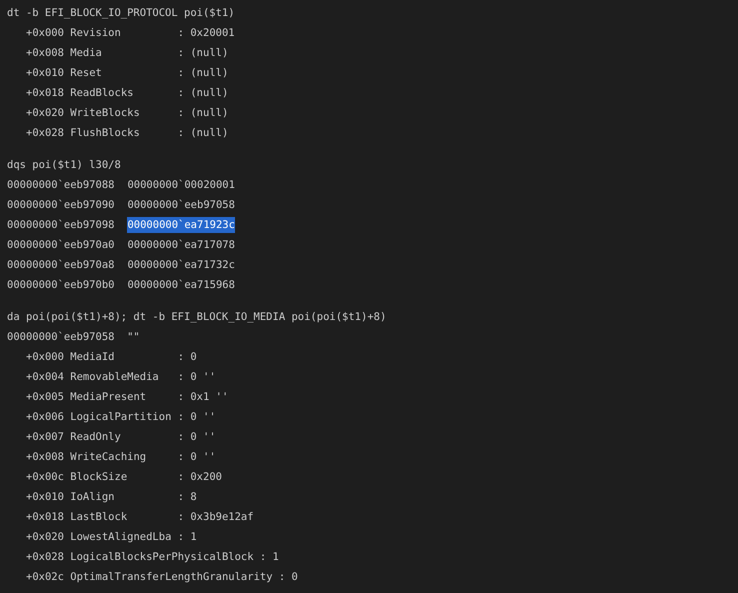 The image size is (738, 593). I want to click on memory-value: 00000000`ea71732c, so click(181, 265).